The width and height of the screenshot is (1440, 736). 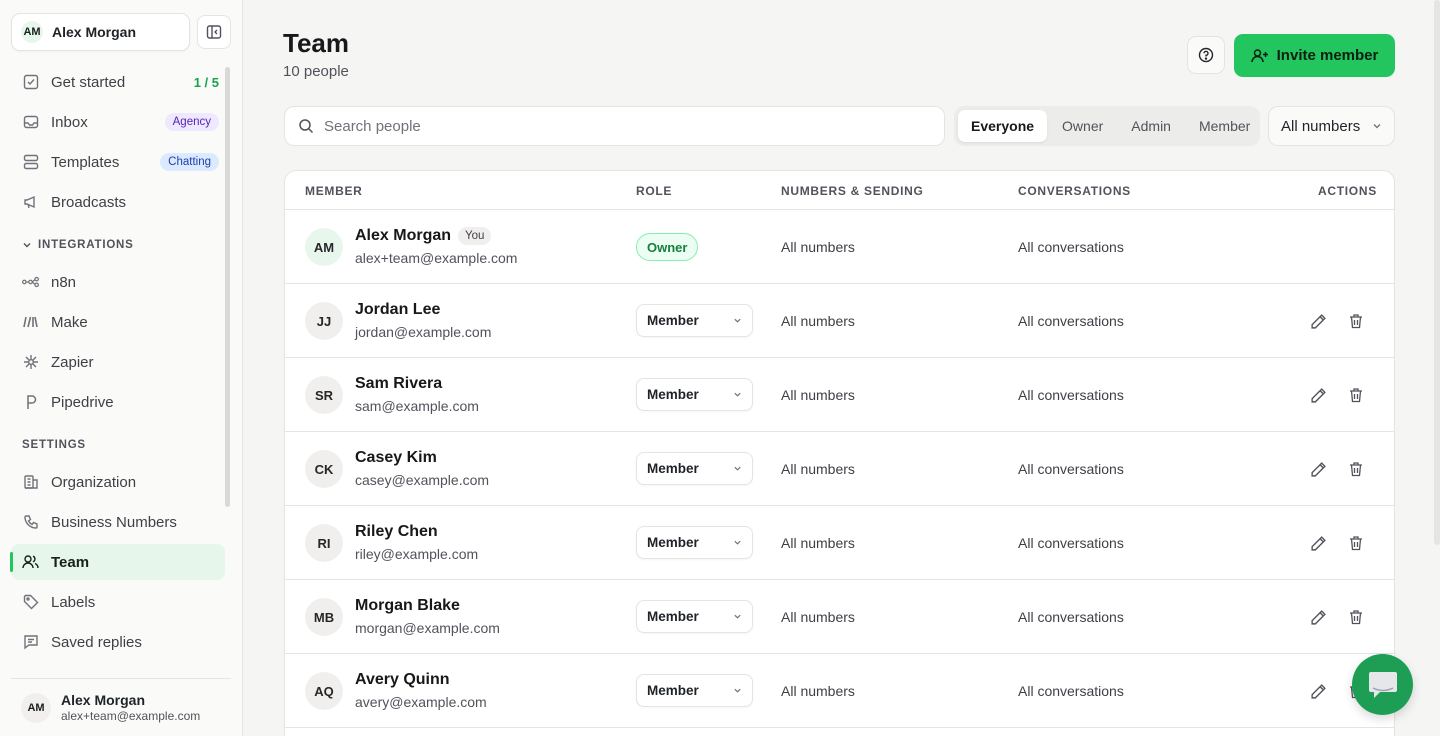 What do you see at coordinates (30, 82) in the screenshot?
I see `checkbox-icon` at bounding box center [30, 82].